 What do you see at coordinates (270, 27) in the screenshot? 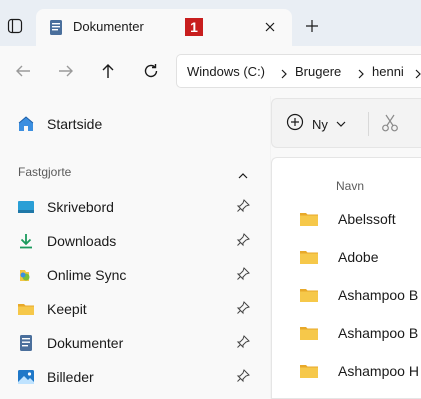
I see `close-icon` at bounding box center [270, 27].